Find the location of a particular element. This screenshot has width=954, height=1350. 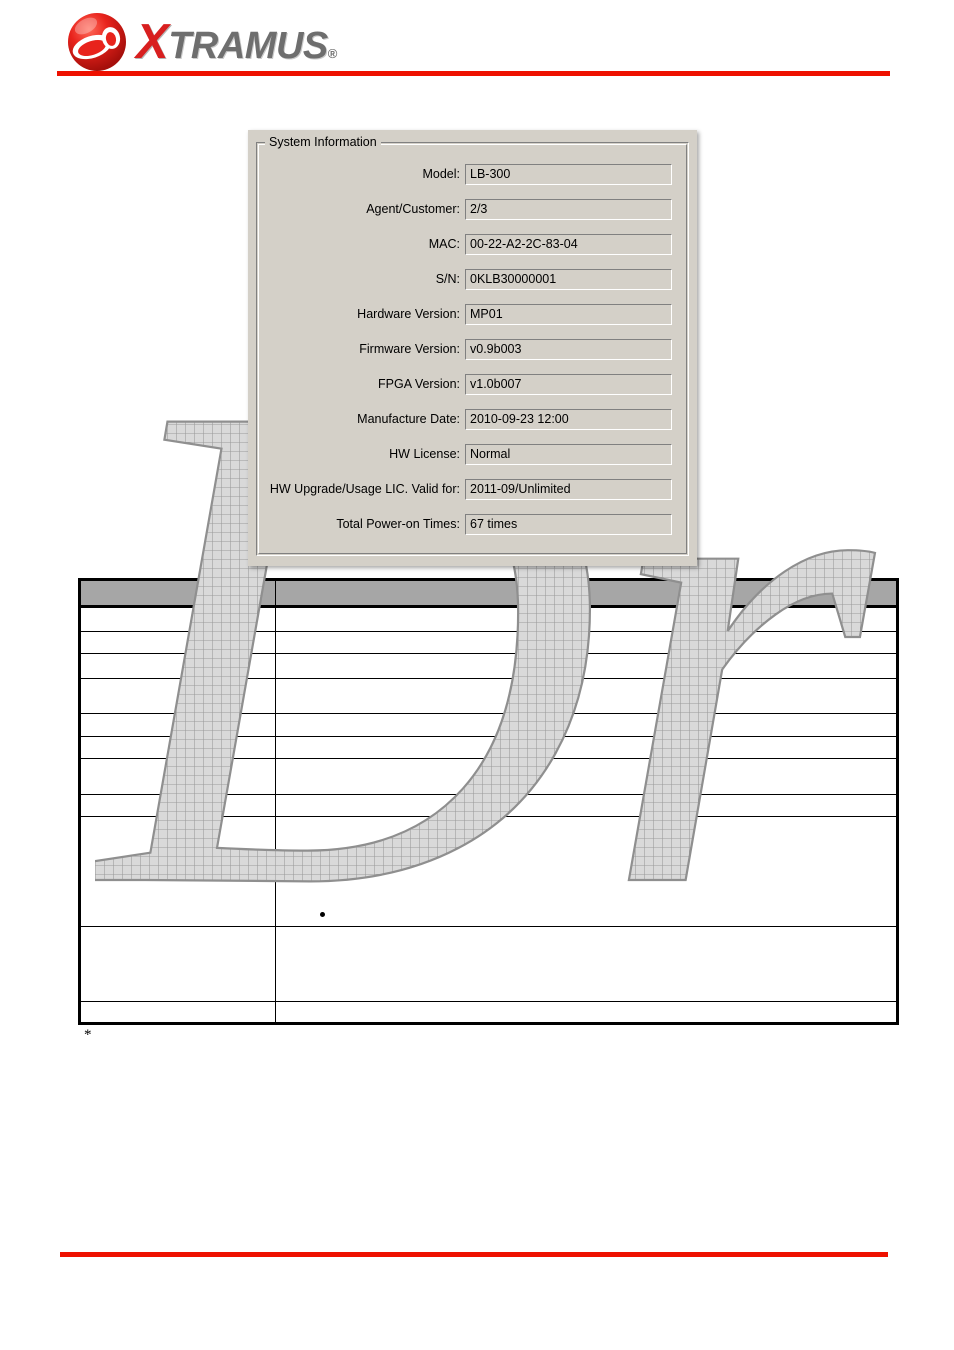

page-header: XTRAMUS® is located at coordinates (477, 45).